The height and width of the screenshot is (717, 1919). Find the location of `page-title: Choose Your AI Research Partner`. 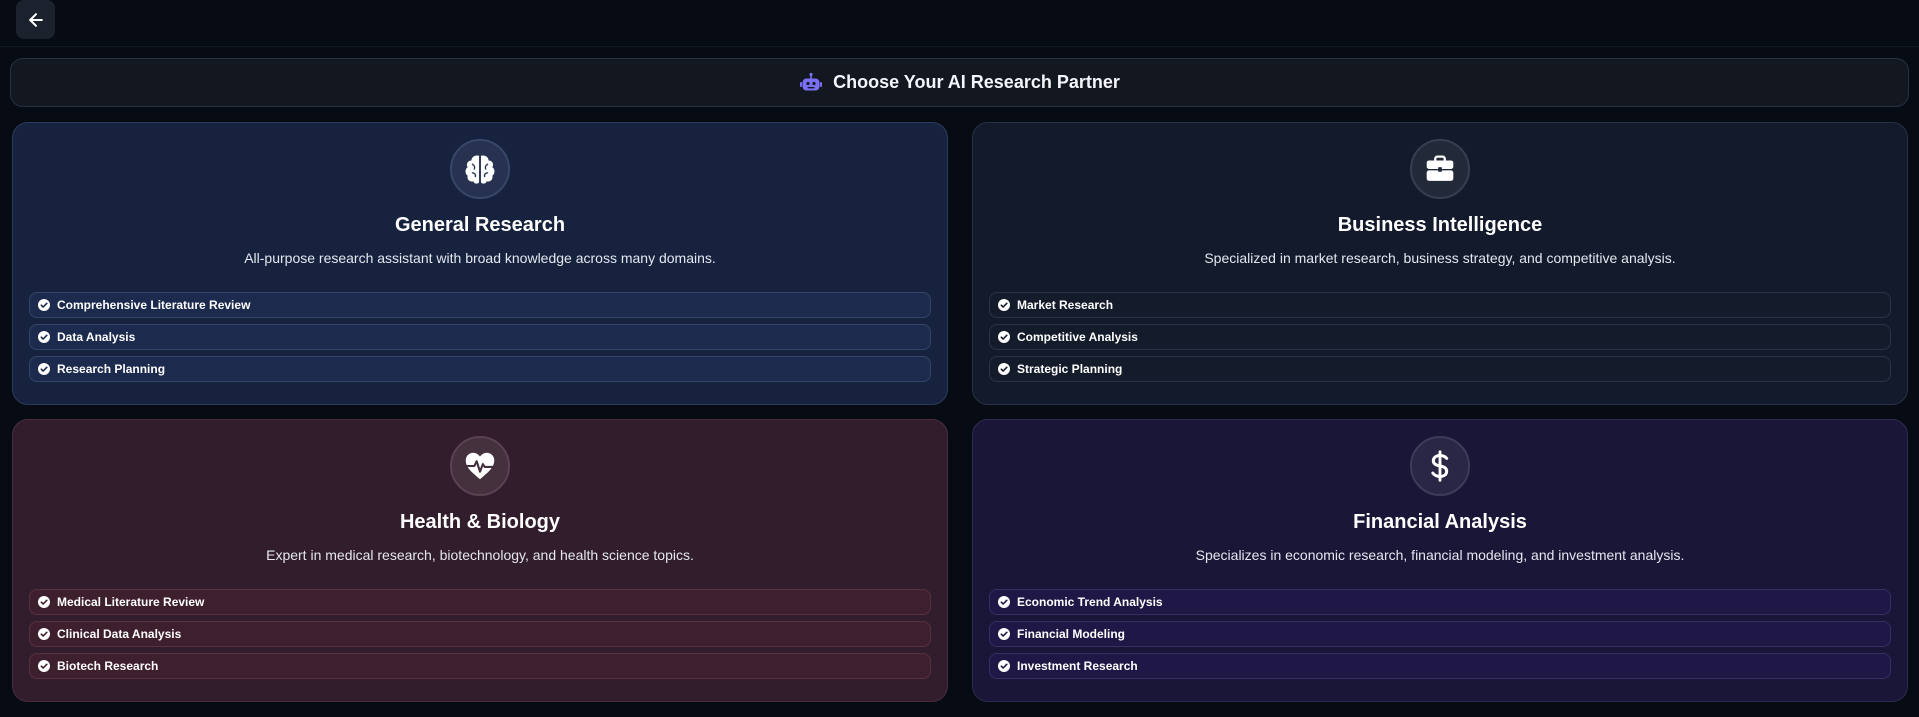

page-title: Choose Your AI Research Partner is located at coordinates (976, 82).